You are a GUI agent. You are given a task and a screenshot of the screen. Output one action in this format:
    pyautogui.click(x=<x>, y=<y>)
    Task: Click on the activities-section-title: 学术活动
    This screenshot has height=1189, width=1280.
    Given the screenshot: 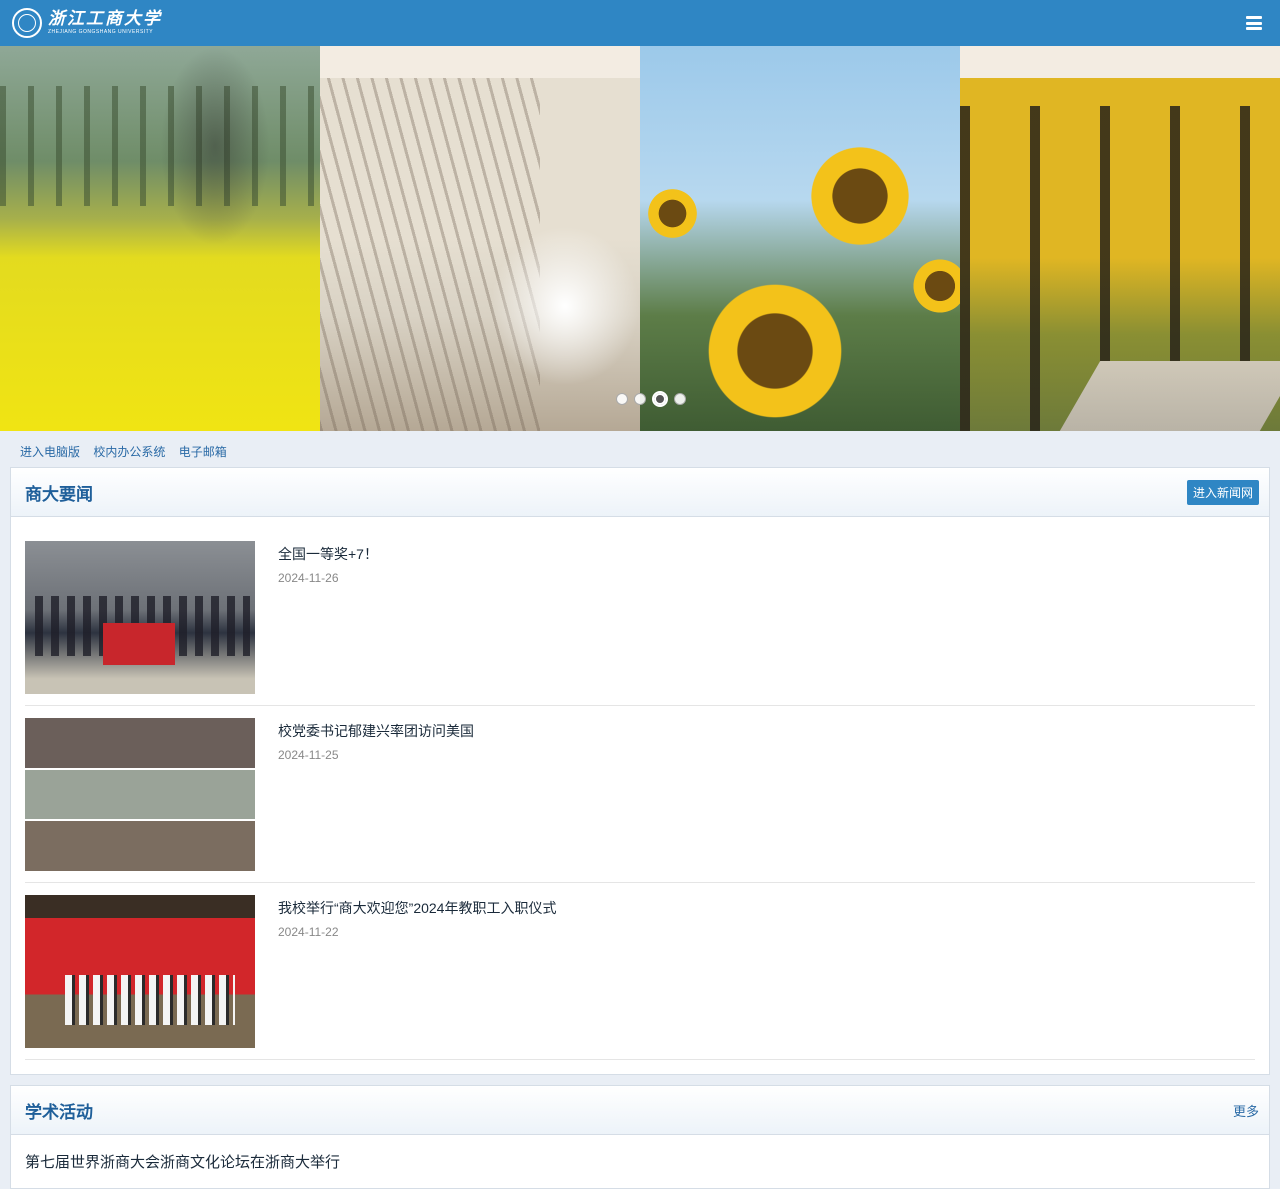 What is the action you would take?
    pyautogui.click(x=59, y=1112)
    